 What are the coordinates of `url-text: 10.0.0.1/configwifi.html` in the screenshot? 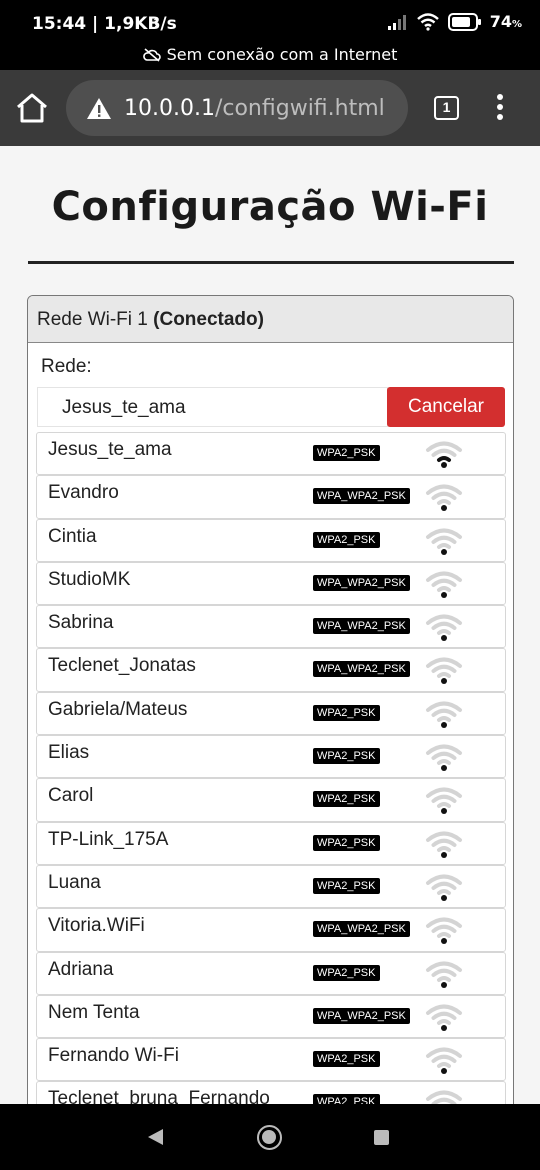 It's located at (254, 108).